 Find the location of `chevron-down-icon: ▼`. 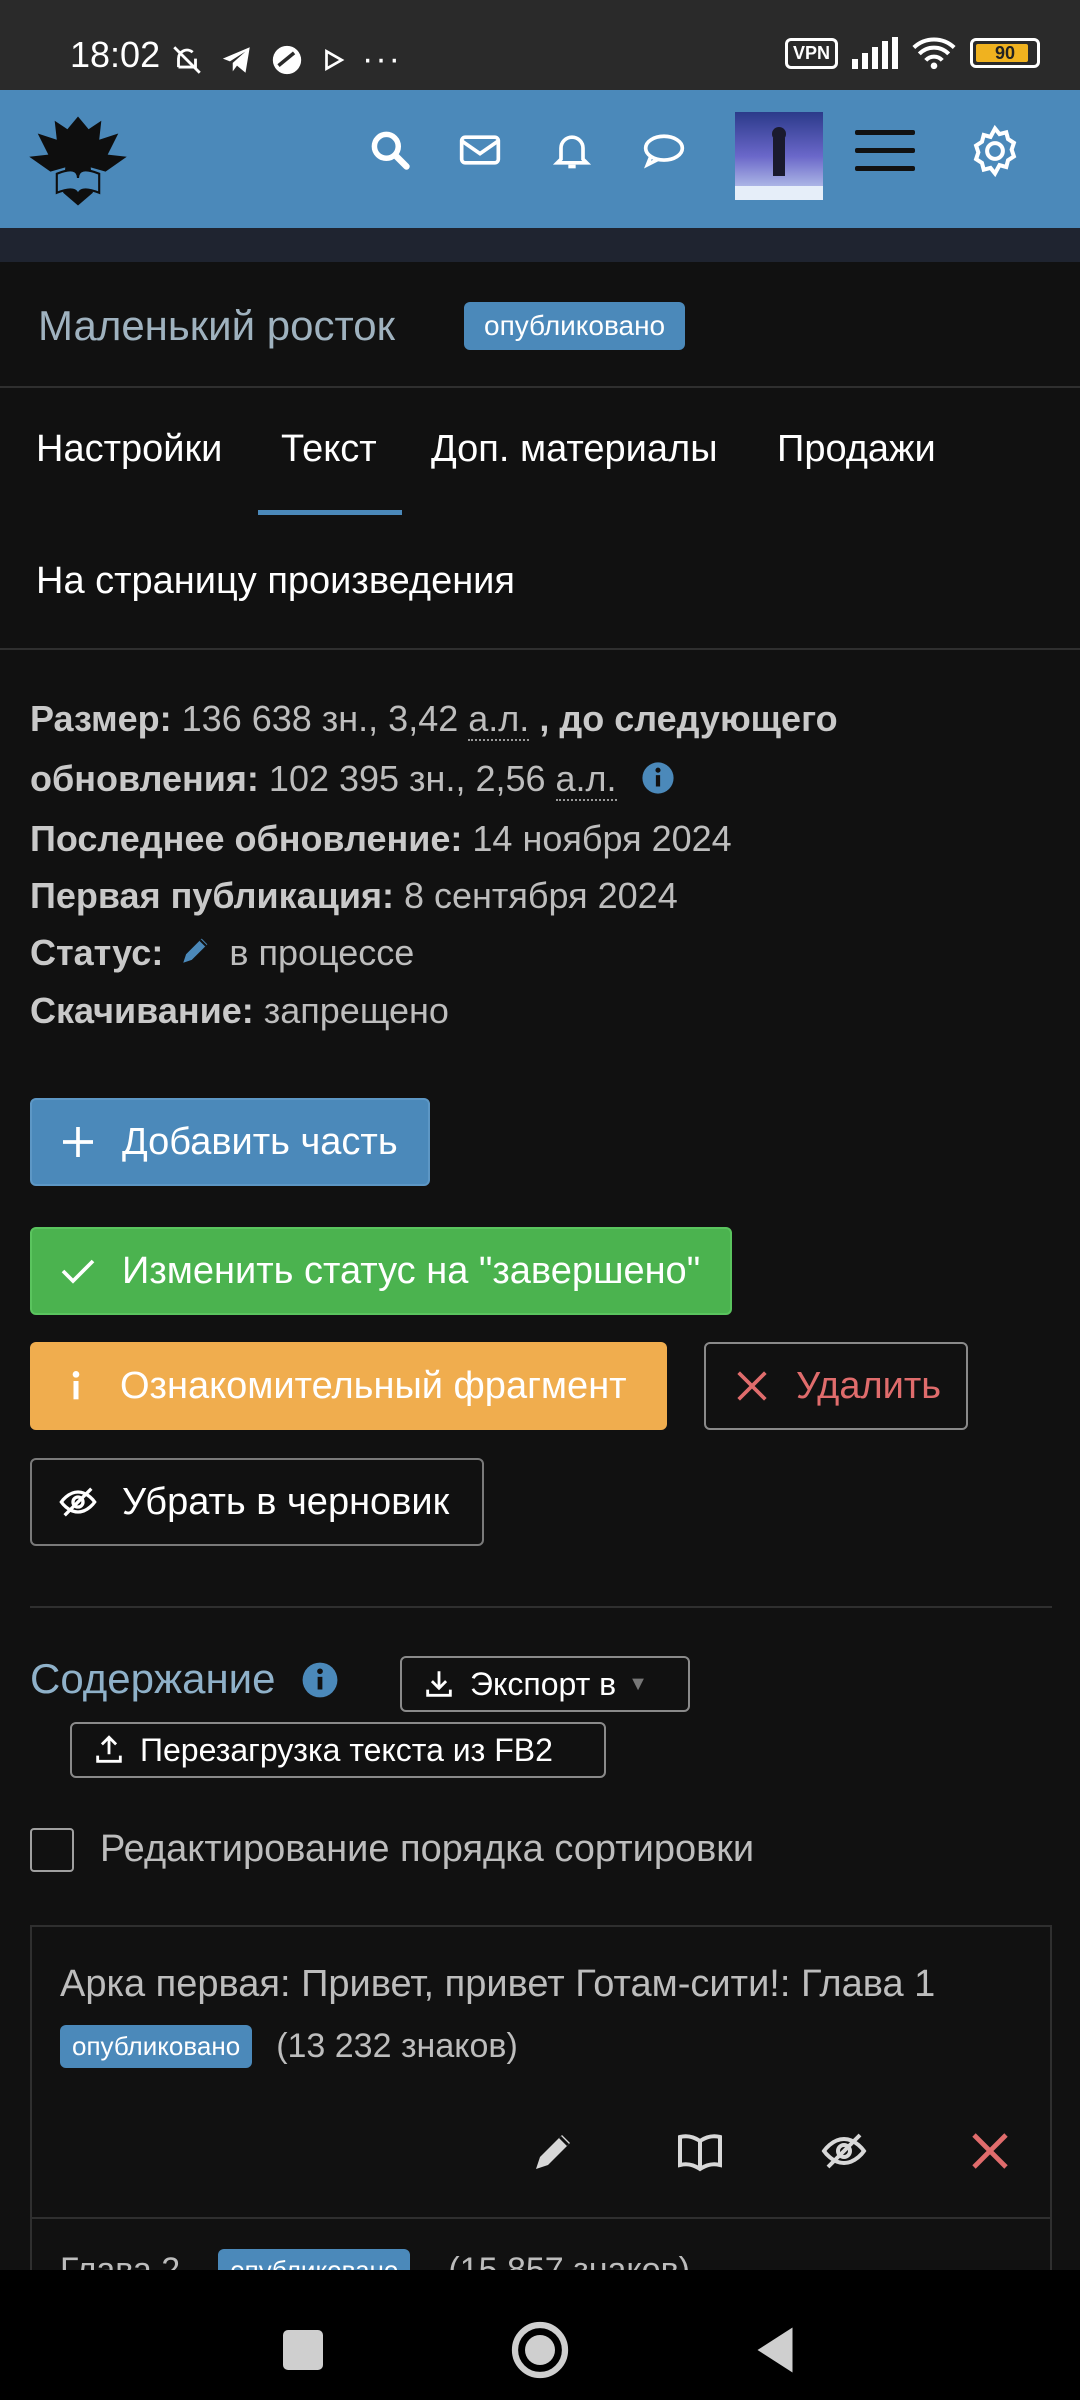

chevron-down-icon: ▼ is located at coordinates (638, 1683).